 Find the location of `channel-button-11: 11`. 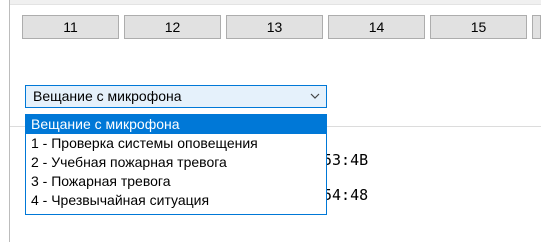

channel-button-11: 11 is located at coordinates (70, 27).